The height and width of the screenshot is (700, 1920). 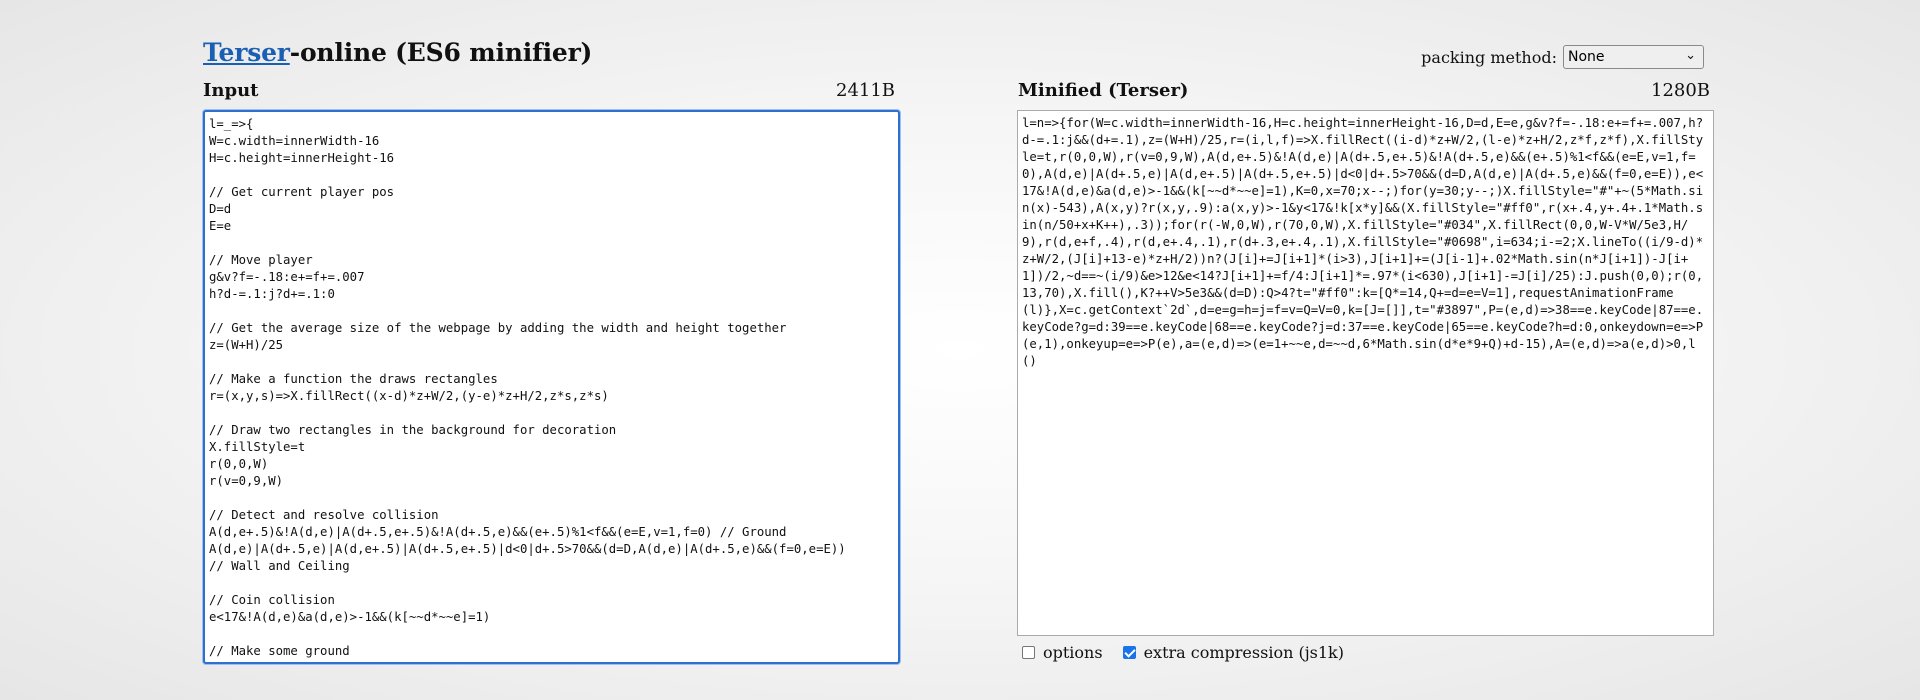 What do you see at coordinates (866, 90) in the screenshot?
I see `input-size: 2411B` at bounding box center [866, 90].